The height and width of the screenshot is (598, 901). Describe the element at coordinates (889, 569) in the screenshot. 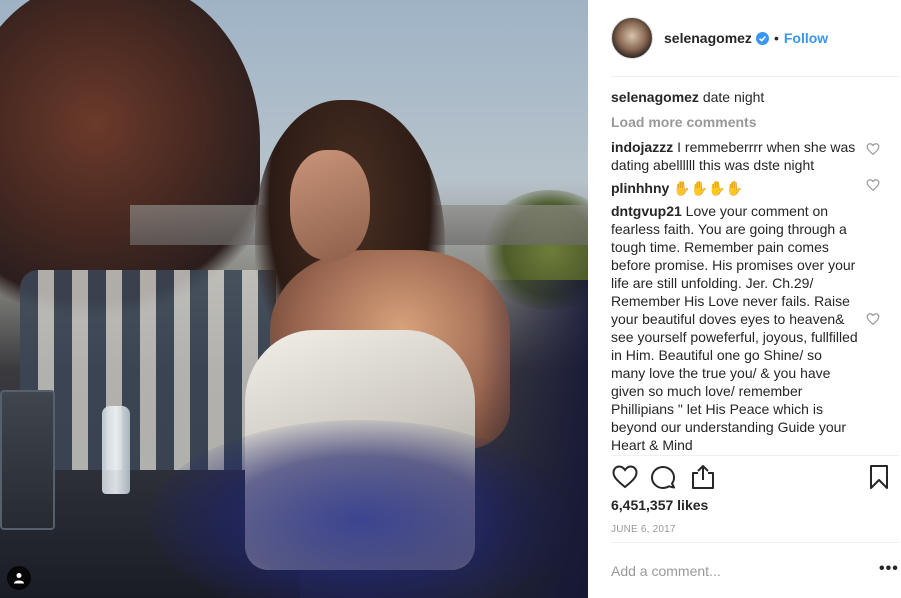

I see `more-options-icon: •••` at that location.